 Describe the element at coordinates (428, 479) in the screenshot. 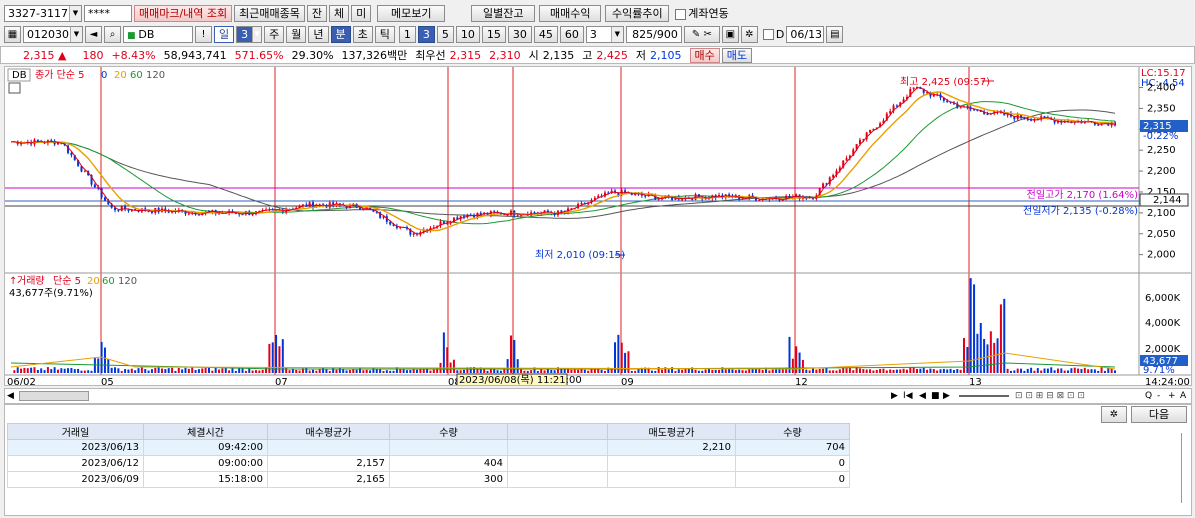

I see `table-row: 2023/06/09 15:18:00 2,165 300 0` at that location.